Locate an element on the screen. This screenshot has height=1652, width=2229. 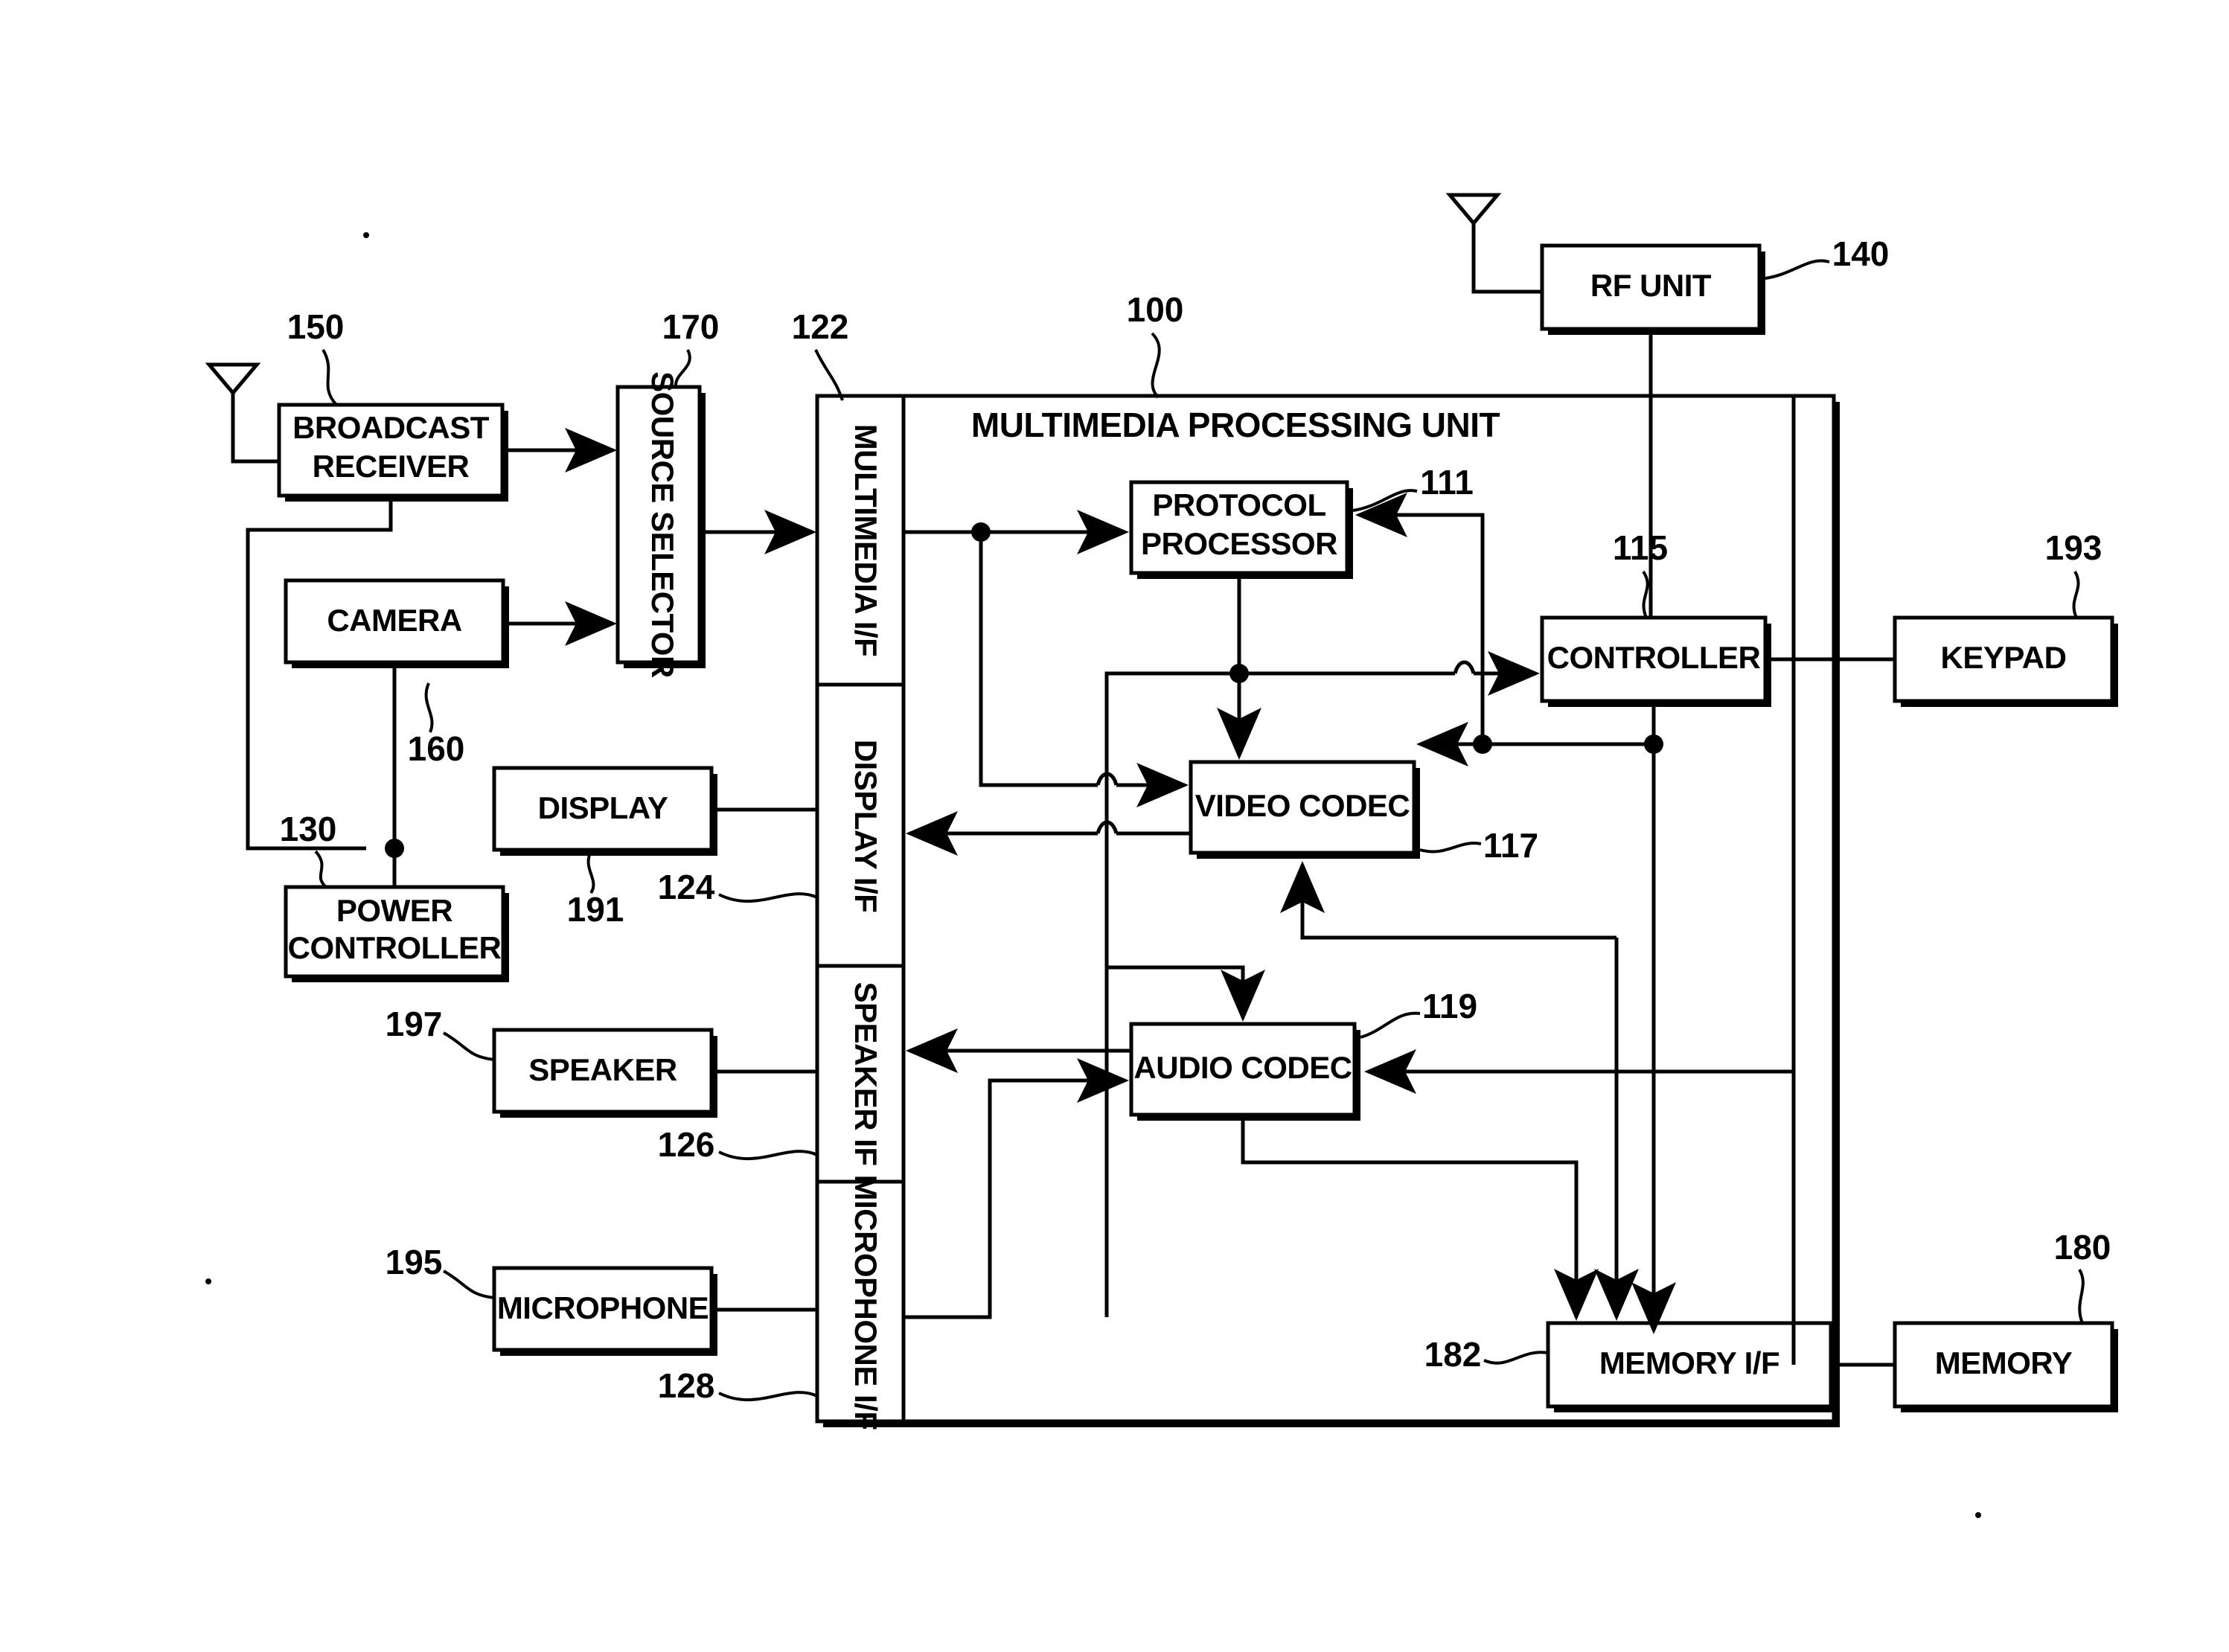
memory-label: MEMORY is located at coordinates (2004, 1362).